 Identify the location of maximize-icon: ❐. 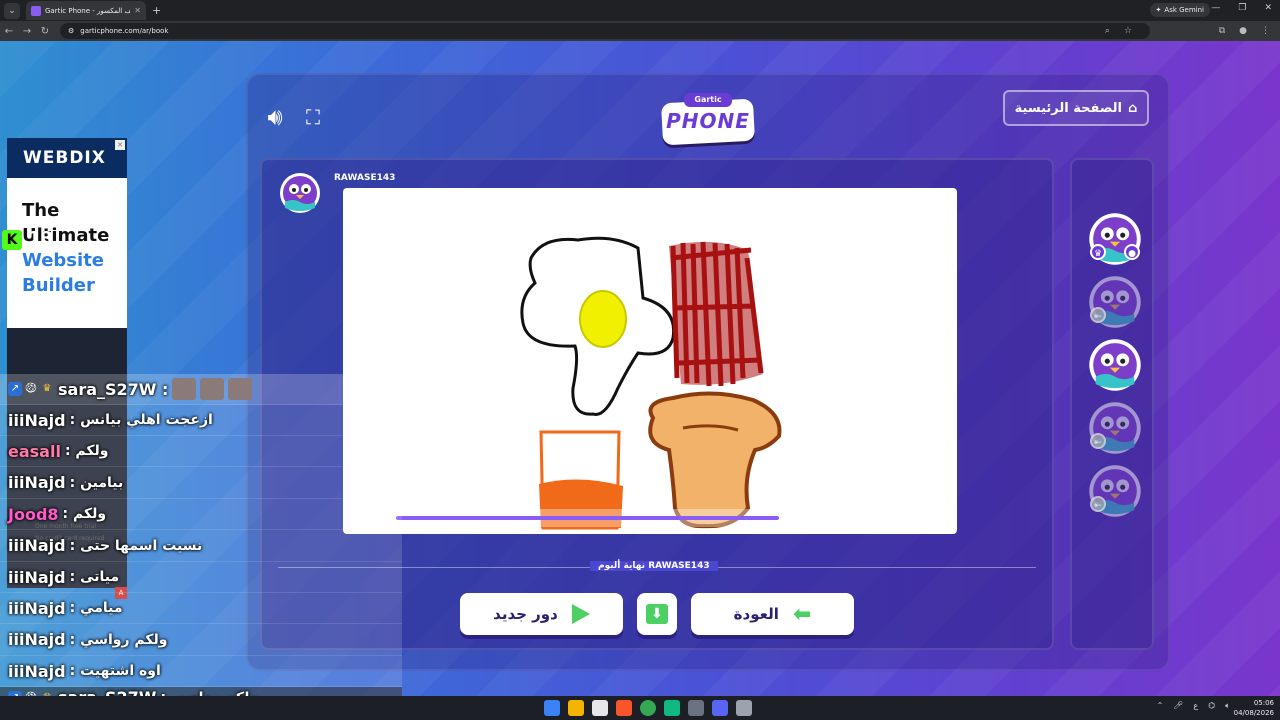
(1242, 8).